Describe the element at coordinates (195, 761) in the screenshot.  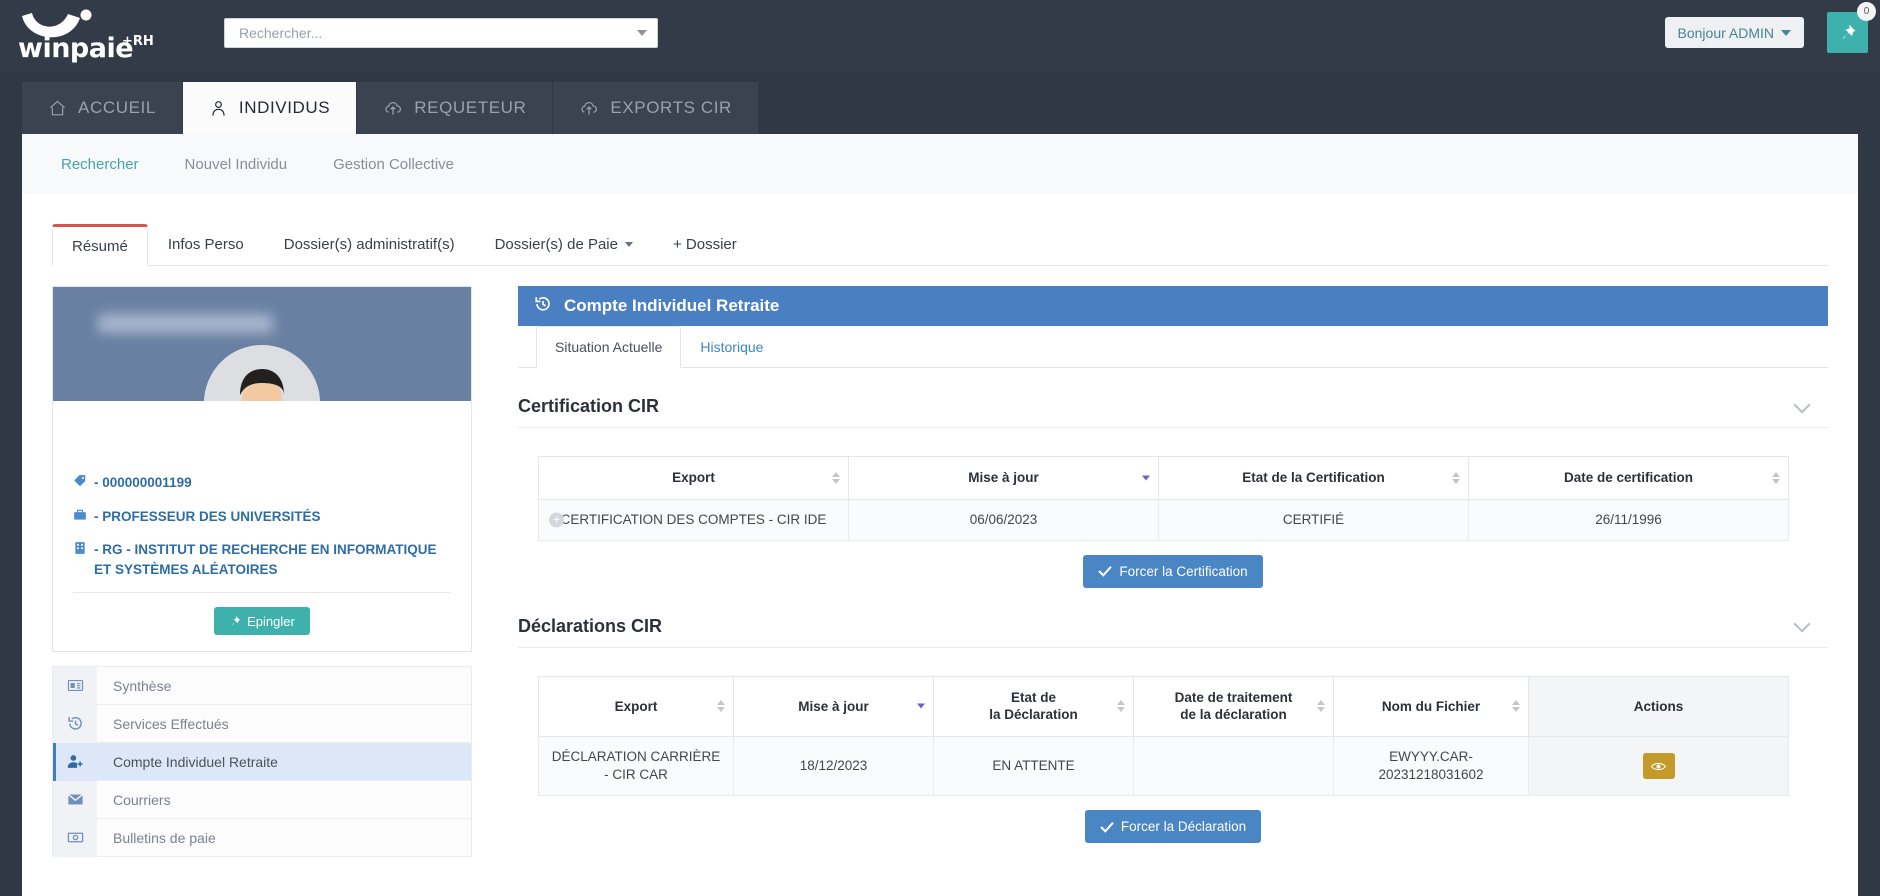
I see `sidebar-item-label: Compte Individuel Retraite` at that location.